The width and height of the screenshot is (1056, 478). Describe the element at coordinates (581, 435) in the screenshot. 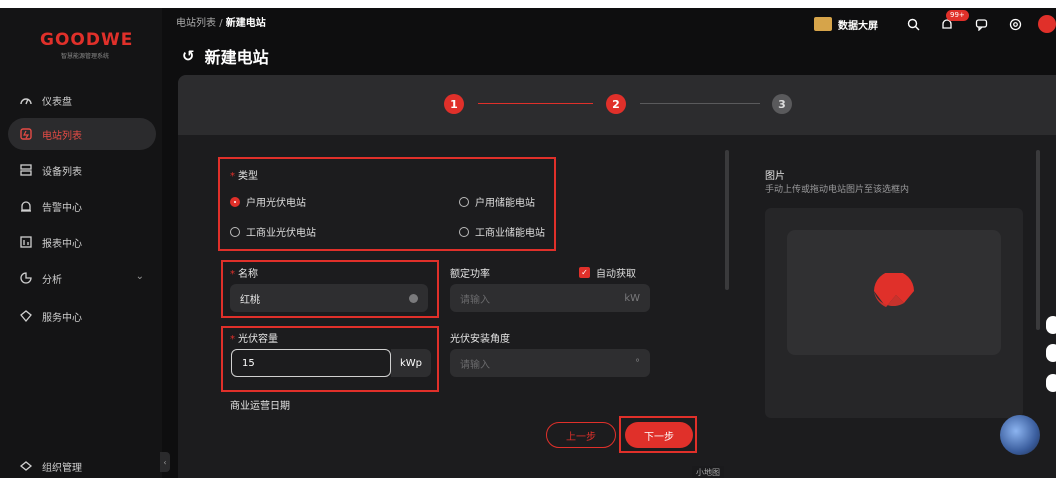

I see `prev-step-button: 上一步` at that location.